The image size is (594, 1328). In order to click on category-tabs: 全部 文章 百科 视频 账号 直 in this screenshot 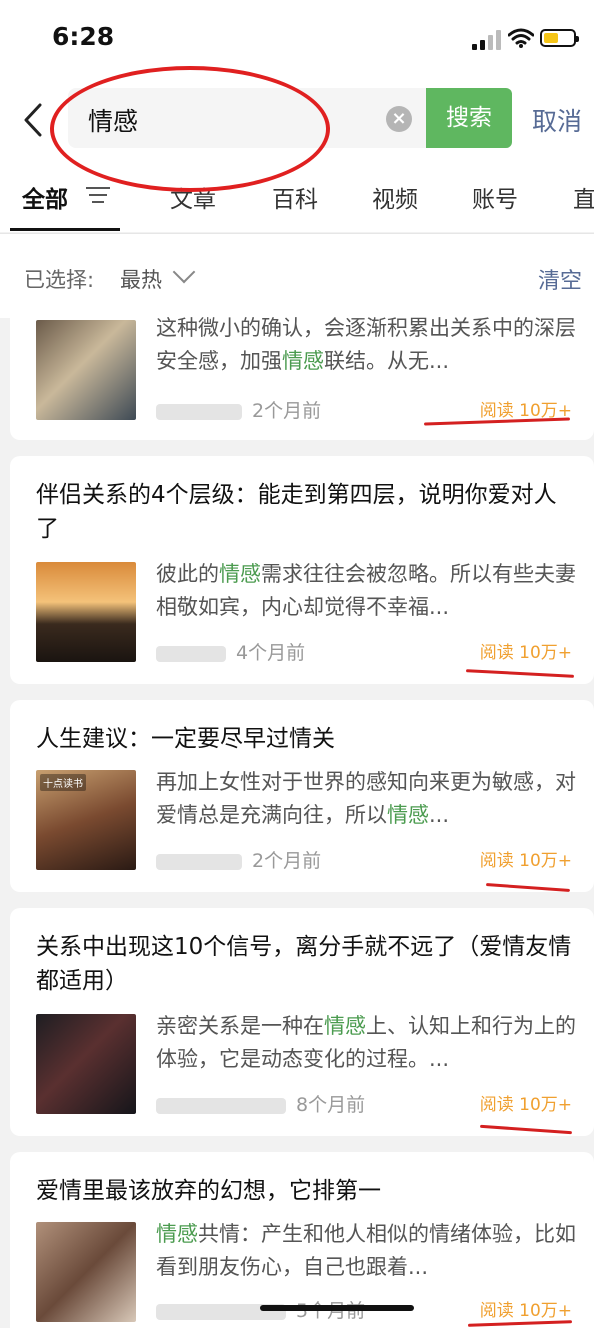, I will do `click(297, 197)`.